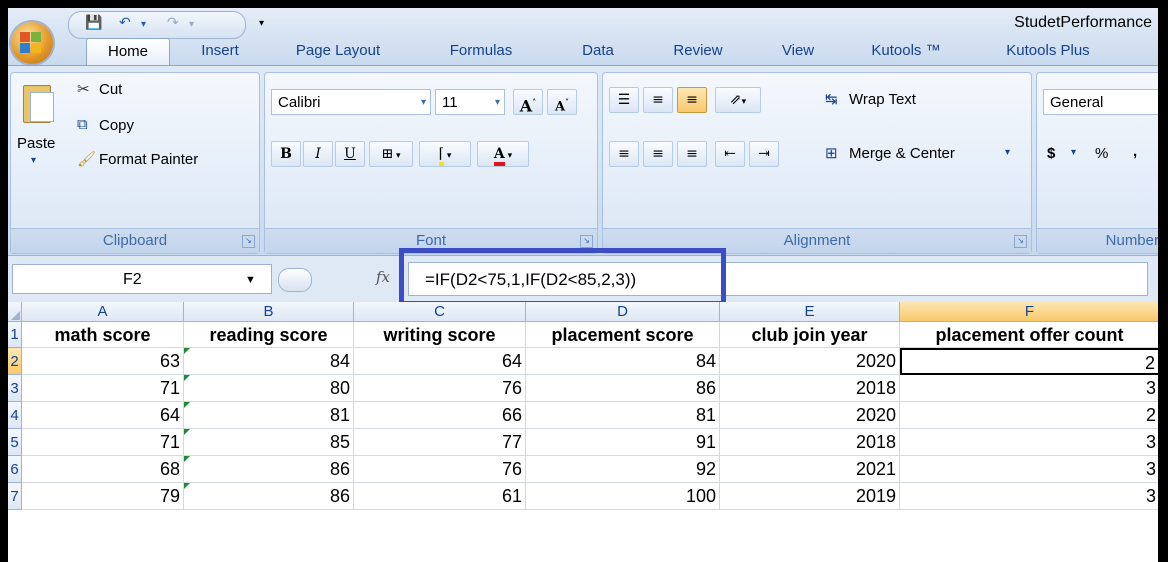 The height and width of the screenshot is (562, 1168). What do you see at coordinates (269, 442) in the screenshot?
I see `table-cell: 85` at bounding box center [269, 442].